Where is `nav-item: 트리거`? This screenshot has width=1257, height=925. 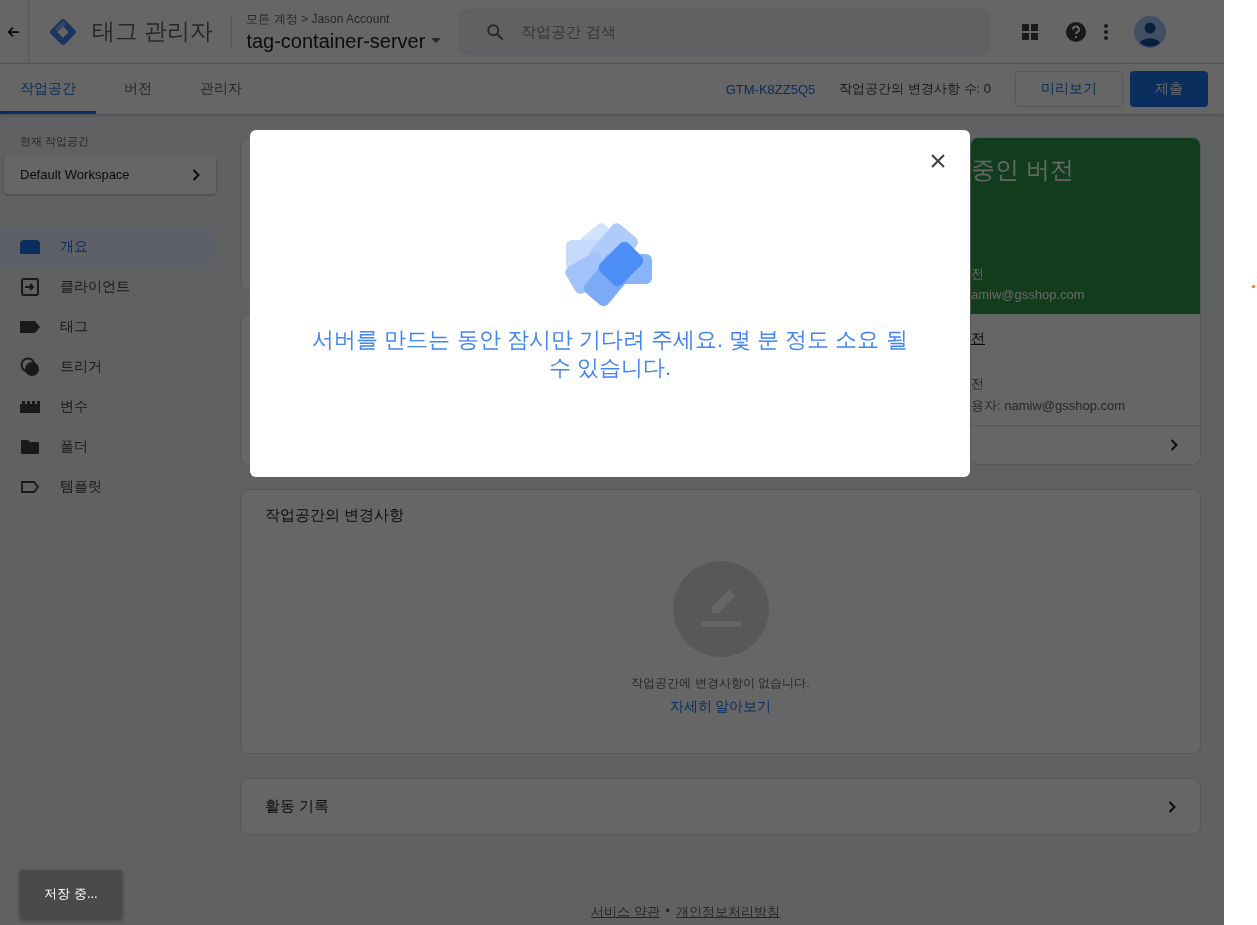 nav-item: 트리거 is located at coordinates (108, 367).